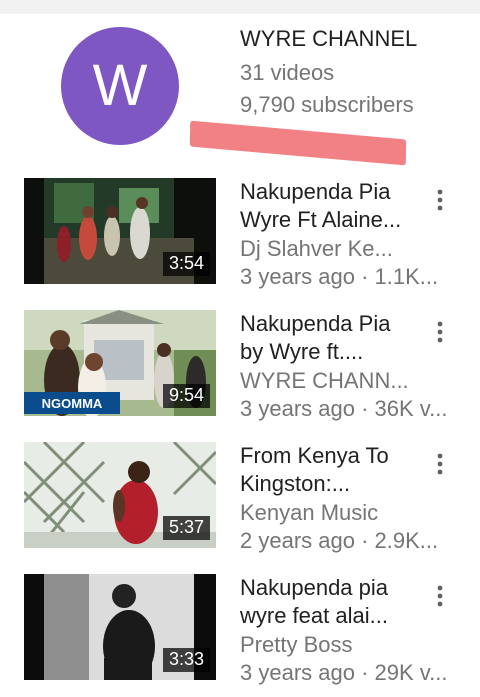  I want to click on ngomma-logo: NGOMMA, so click(72, 403).